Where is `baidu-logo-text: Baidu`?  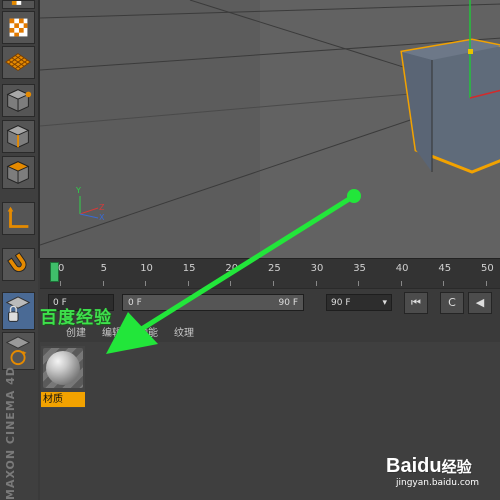 baidu-logo-text: Baidu is located at coordinates (414, 466).